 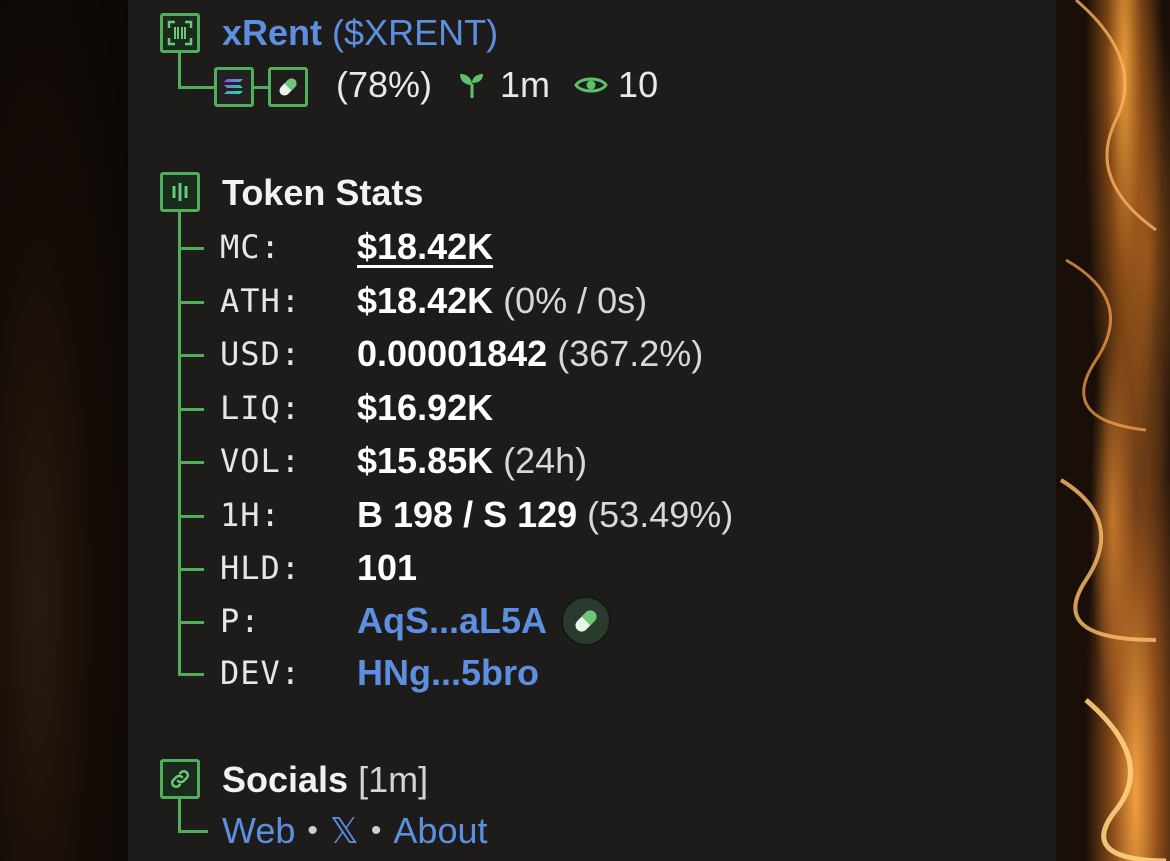 What do you see at coordinates (452, 621) in the screenshot?
I see `pair-address-link: AqS...aL5A` at bounding box center [452, 621].